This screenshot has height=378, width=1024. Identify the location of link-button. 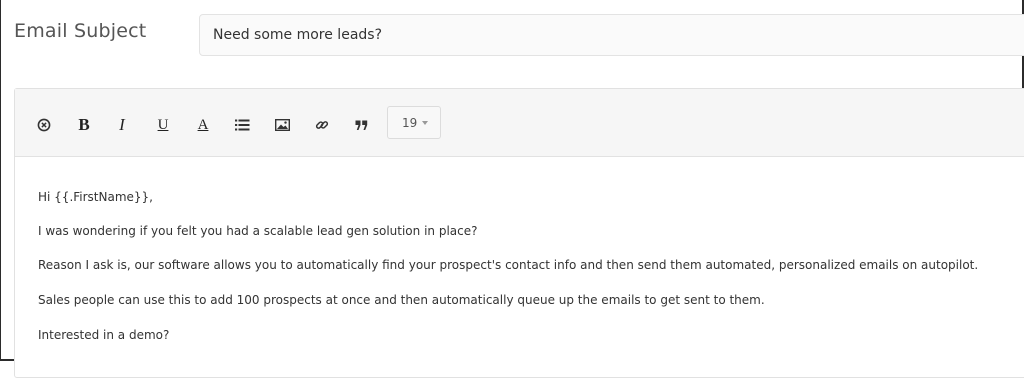
(322, 125).